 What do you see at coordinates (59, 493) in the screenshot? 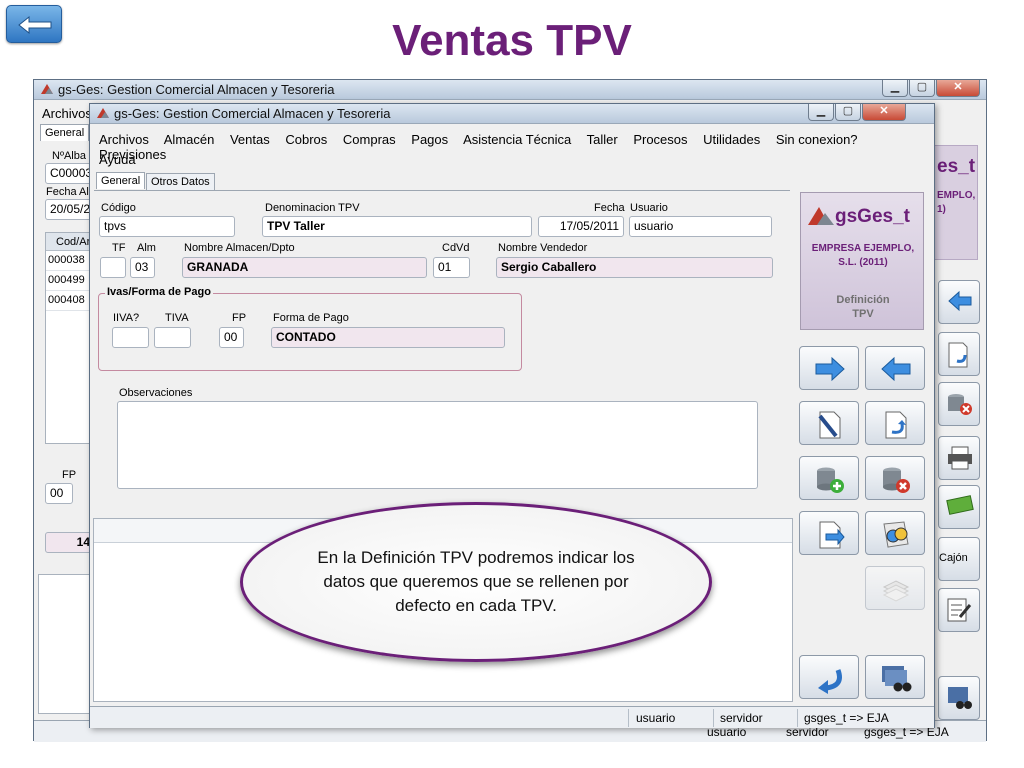
I see `bg-field-fp: 00` at bounding box center [59, 493].